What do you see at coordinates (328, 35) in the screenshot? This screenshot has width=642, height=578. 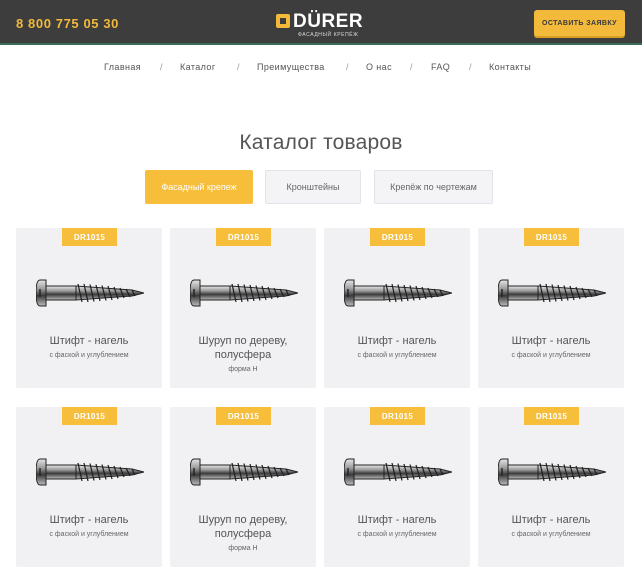 I see `logo-subtitle: фасадный крепёж` at bounding box center [328, 35].